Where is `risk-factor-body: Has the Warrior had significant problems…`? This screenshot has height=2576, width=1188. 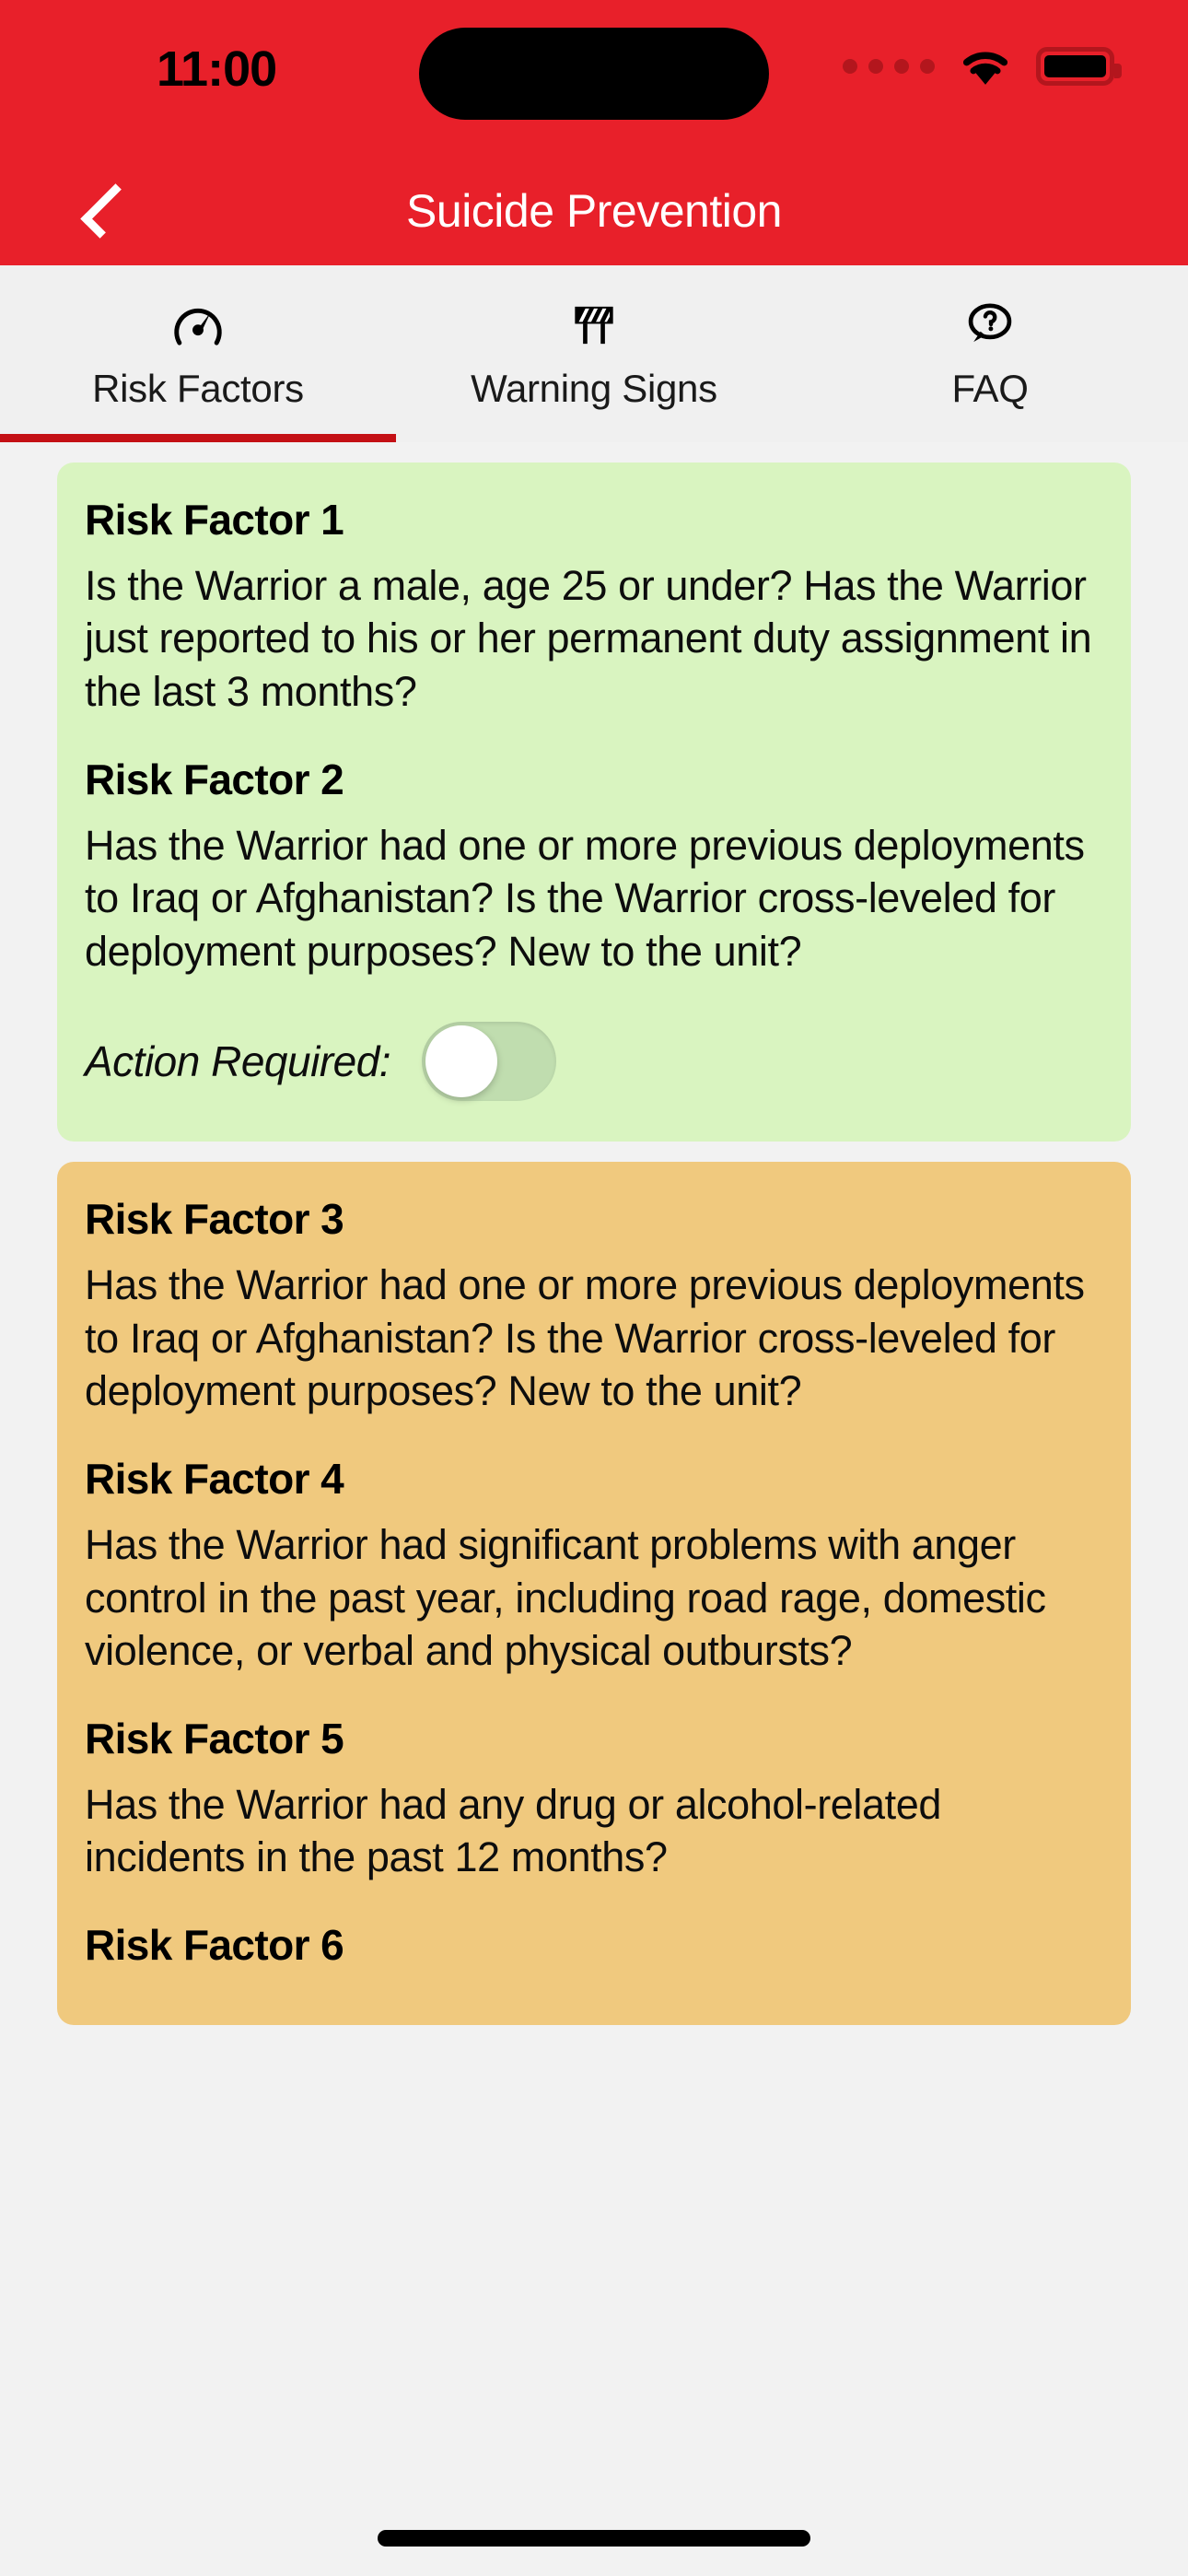 risk-factor-body: Has the Warrior had significant problems… is located at coordinates (565, 1597).